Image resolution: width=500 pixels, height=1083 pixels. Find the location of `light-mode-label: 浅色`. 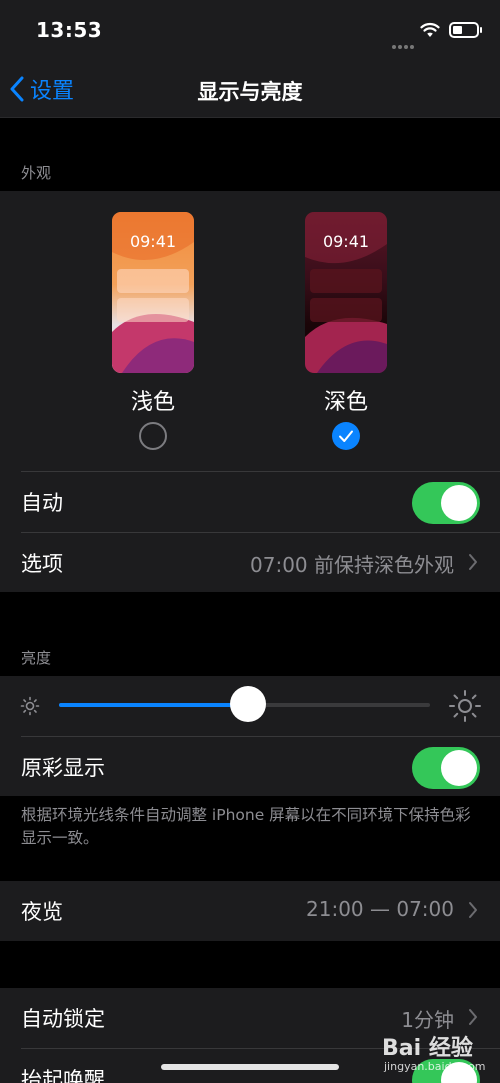

light-mode-label: 浅色 is located at coordinates (152, 402).